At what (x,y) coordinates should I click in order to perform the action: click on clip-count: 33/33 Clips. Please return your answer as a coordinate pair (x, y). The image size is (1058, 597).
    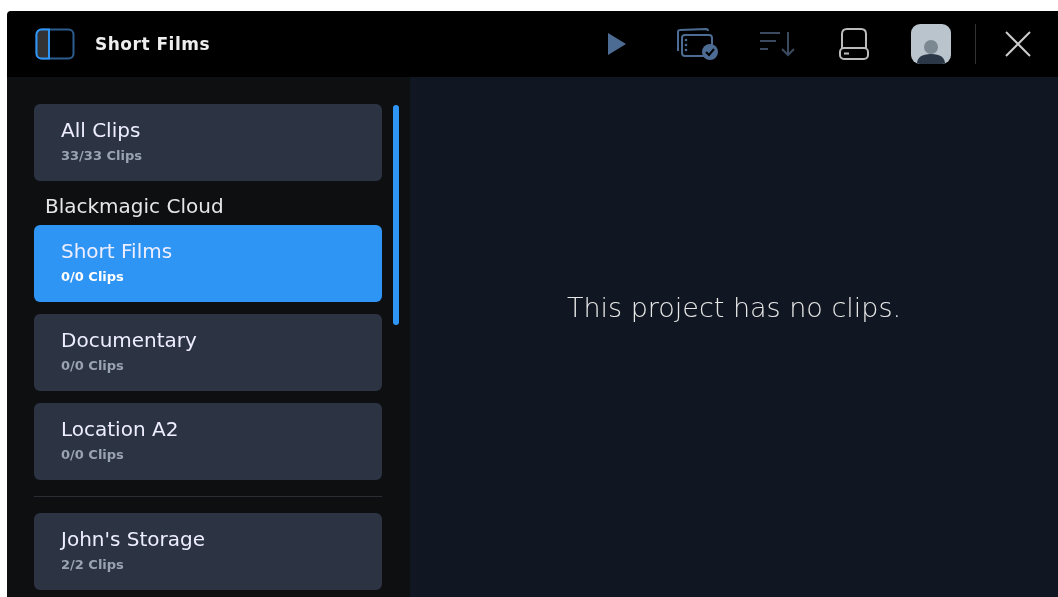
    Looking at the image, I should click on (102, 155).